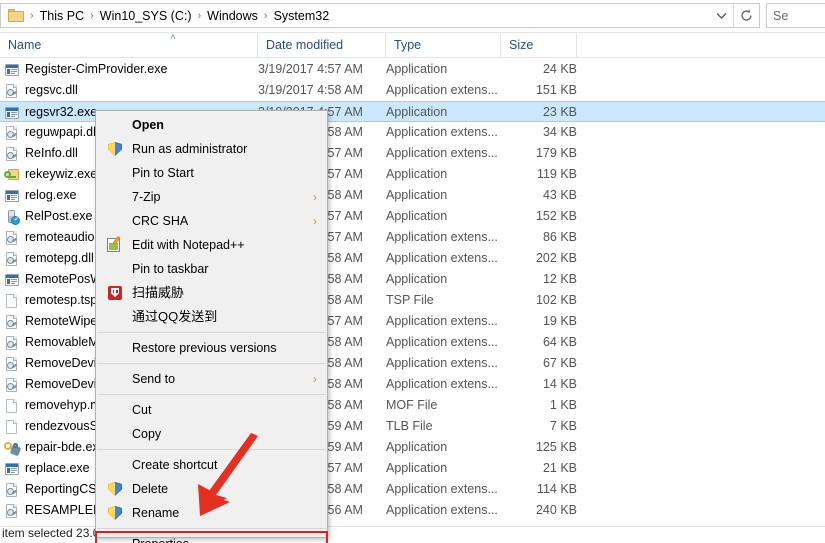 This screenshot has width=825, height=543. I want to click on breadcrumb-item-win10-sys-c: Win10_SYS (C:), so click(146, 16).